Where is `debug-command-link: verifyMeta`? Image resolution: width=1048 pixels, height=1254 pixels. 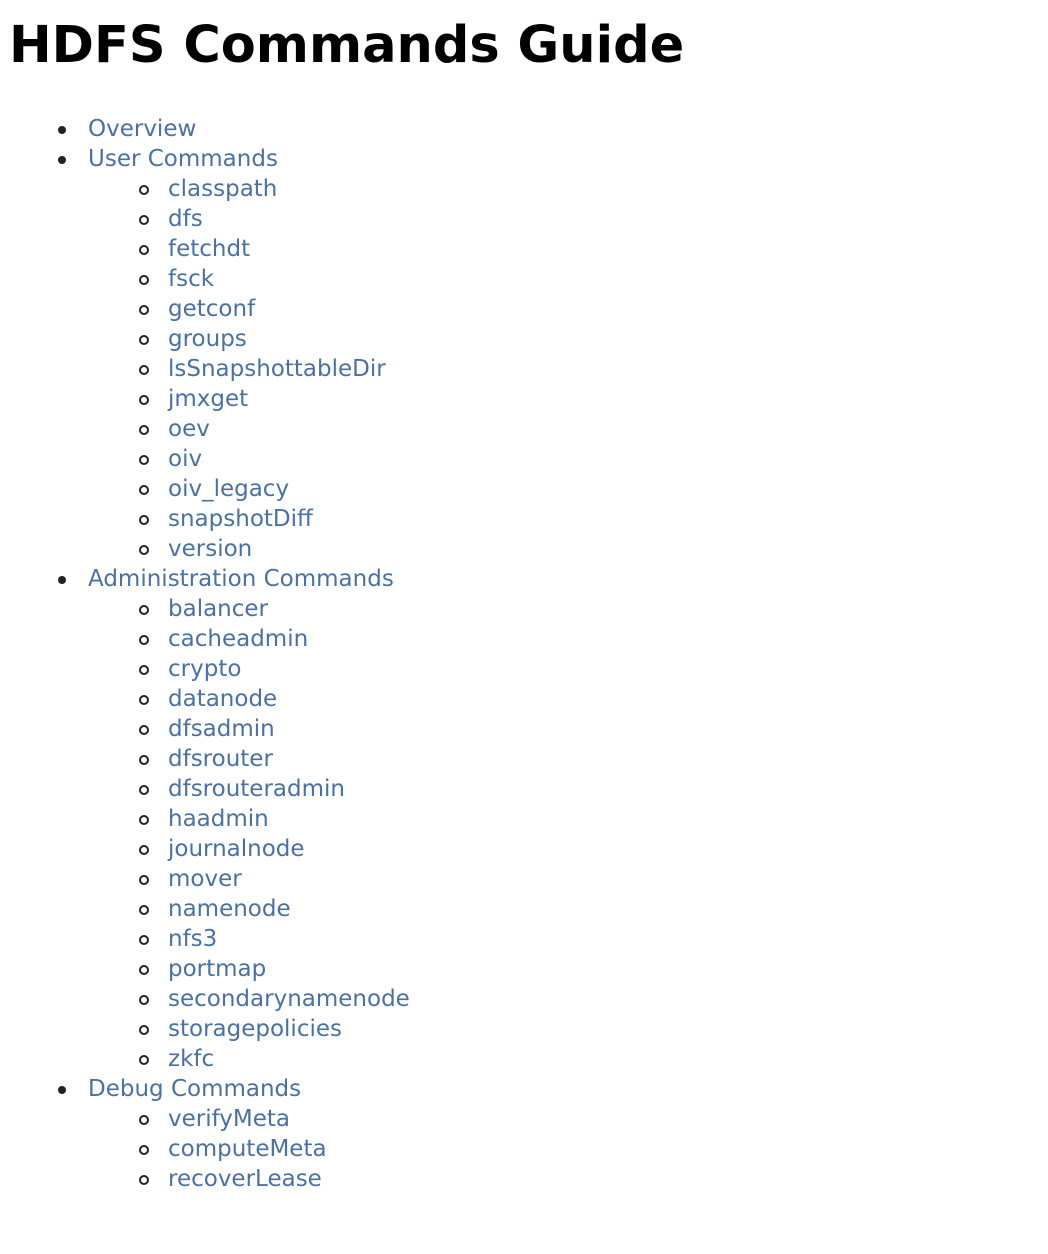 debug-command-link: verifyMeta is located at coordinates (229, 1119).